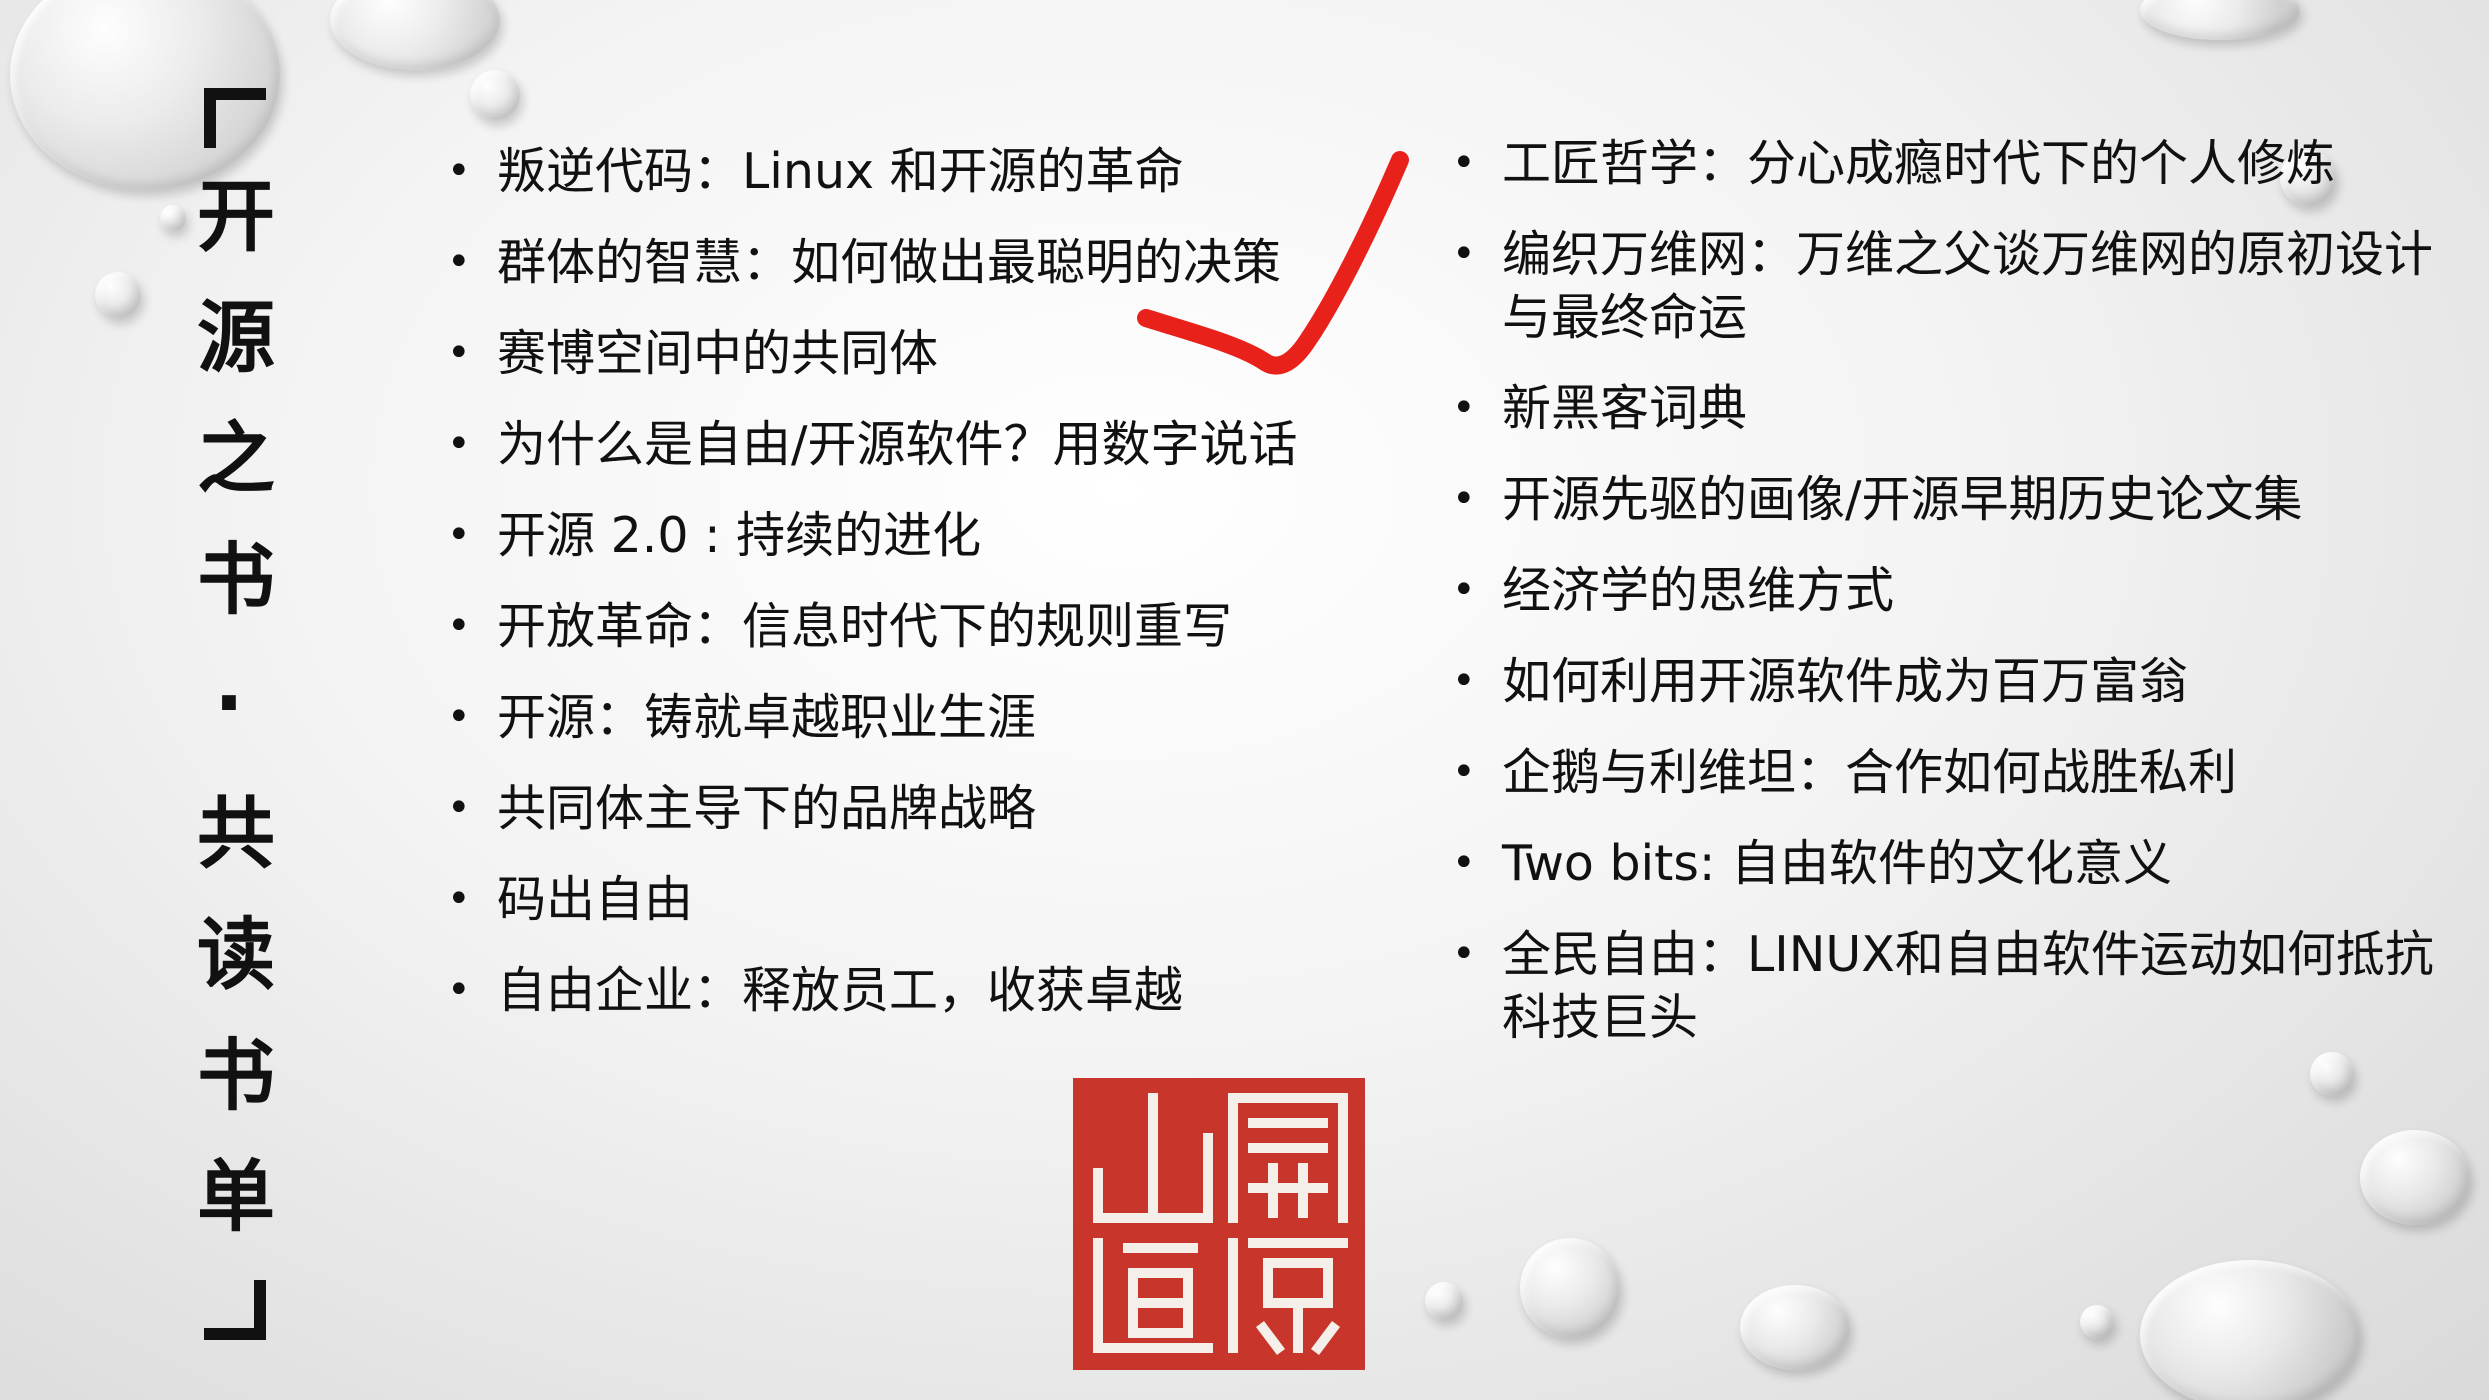  Describe the element at coordinates (897, 899) in the screenshot. I see `list-item: 码出自由` at that location.